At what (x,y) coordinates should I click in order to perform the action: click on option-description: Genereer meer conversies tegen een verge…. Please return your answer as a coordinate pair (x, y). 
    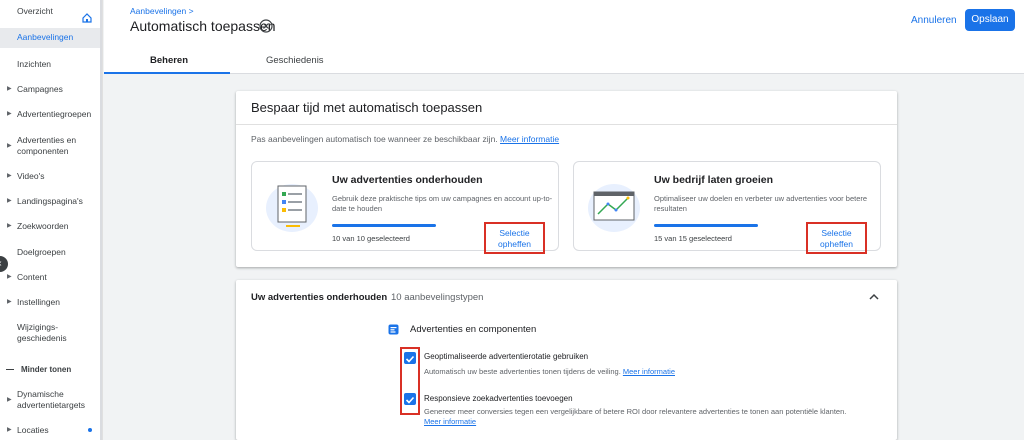
    Looking at the image, I should click on (654, 417).